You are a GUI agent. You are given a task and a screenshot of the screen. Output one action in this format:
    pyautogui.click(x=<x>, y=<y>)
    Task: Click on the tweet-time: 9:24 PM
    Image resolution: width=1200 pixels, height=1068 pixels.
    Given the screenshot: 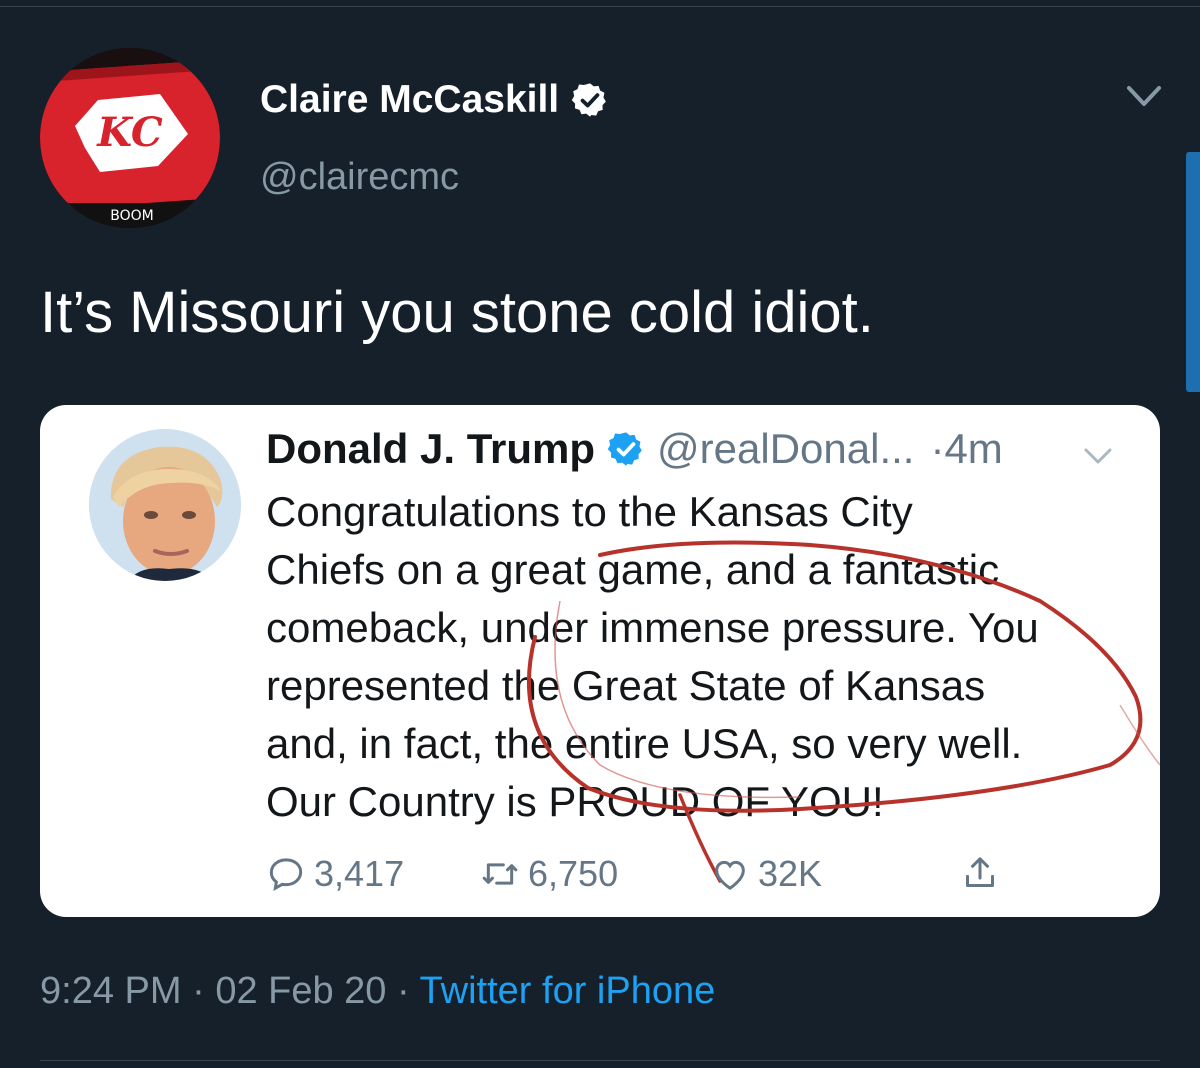 What is the action you would take?
    pyautogui.click(x=111, y=991)
    